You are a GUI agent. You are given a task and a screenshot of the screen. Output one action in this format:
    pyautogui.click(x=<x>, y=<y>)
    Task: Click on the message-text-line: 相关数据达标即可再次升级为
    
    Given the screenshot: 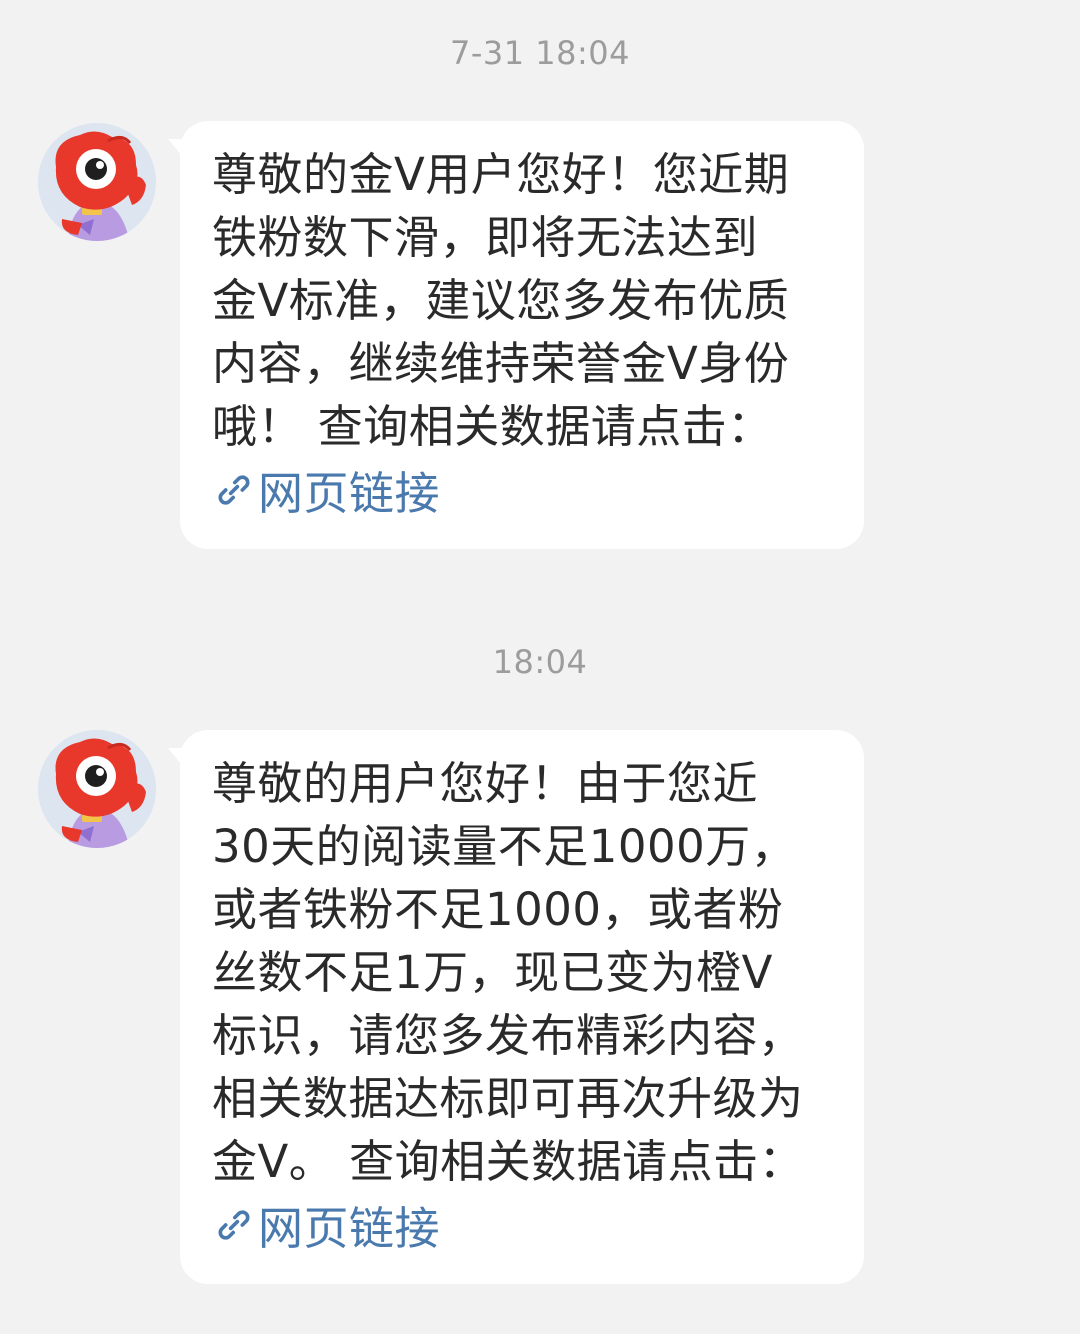 What is the action you would take?
    pyautogui.click(x=508, y=1098)
    